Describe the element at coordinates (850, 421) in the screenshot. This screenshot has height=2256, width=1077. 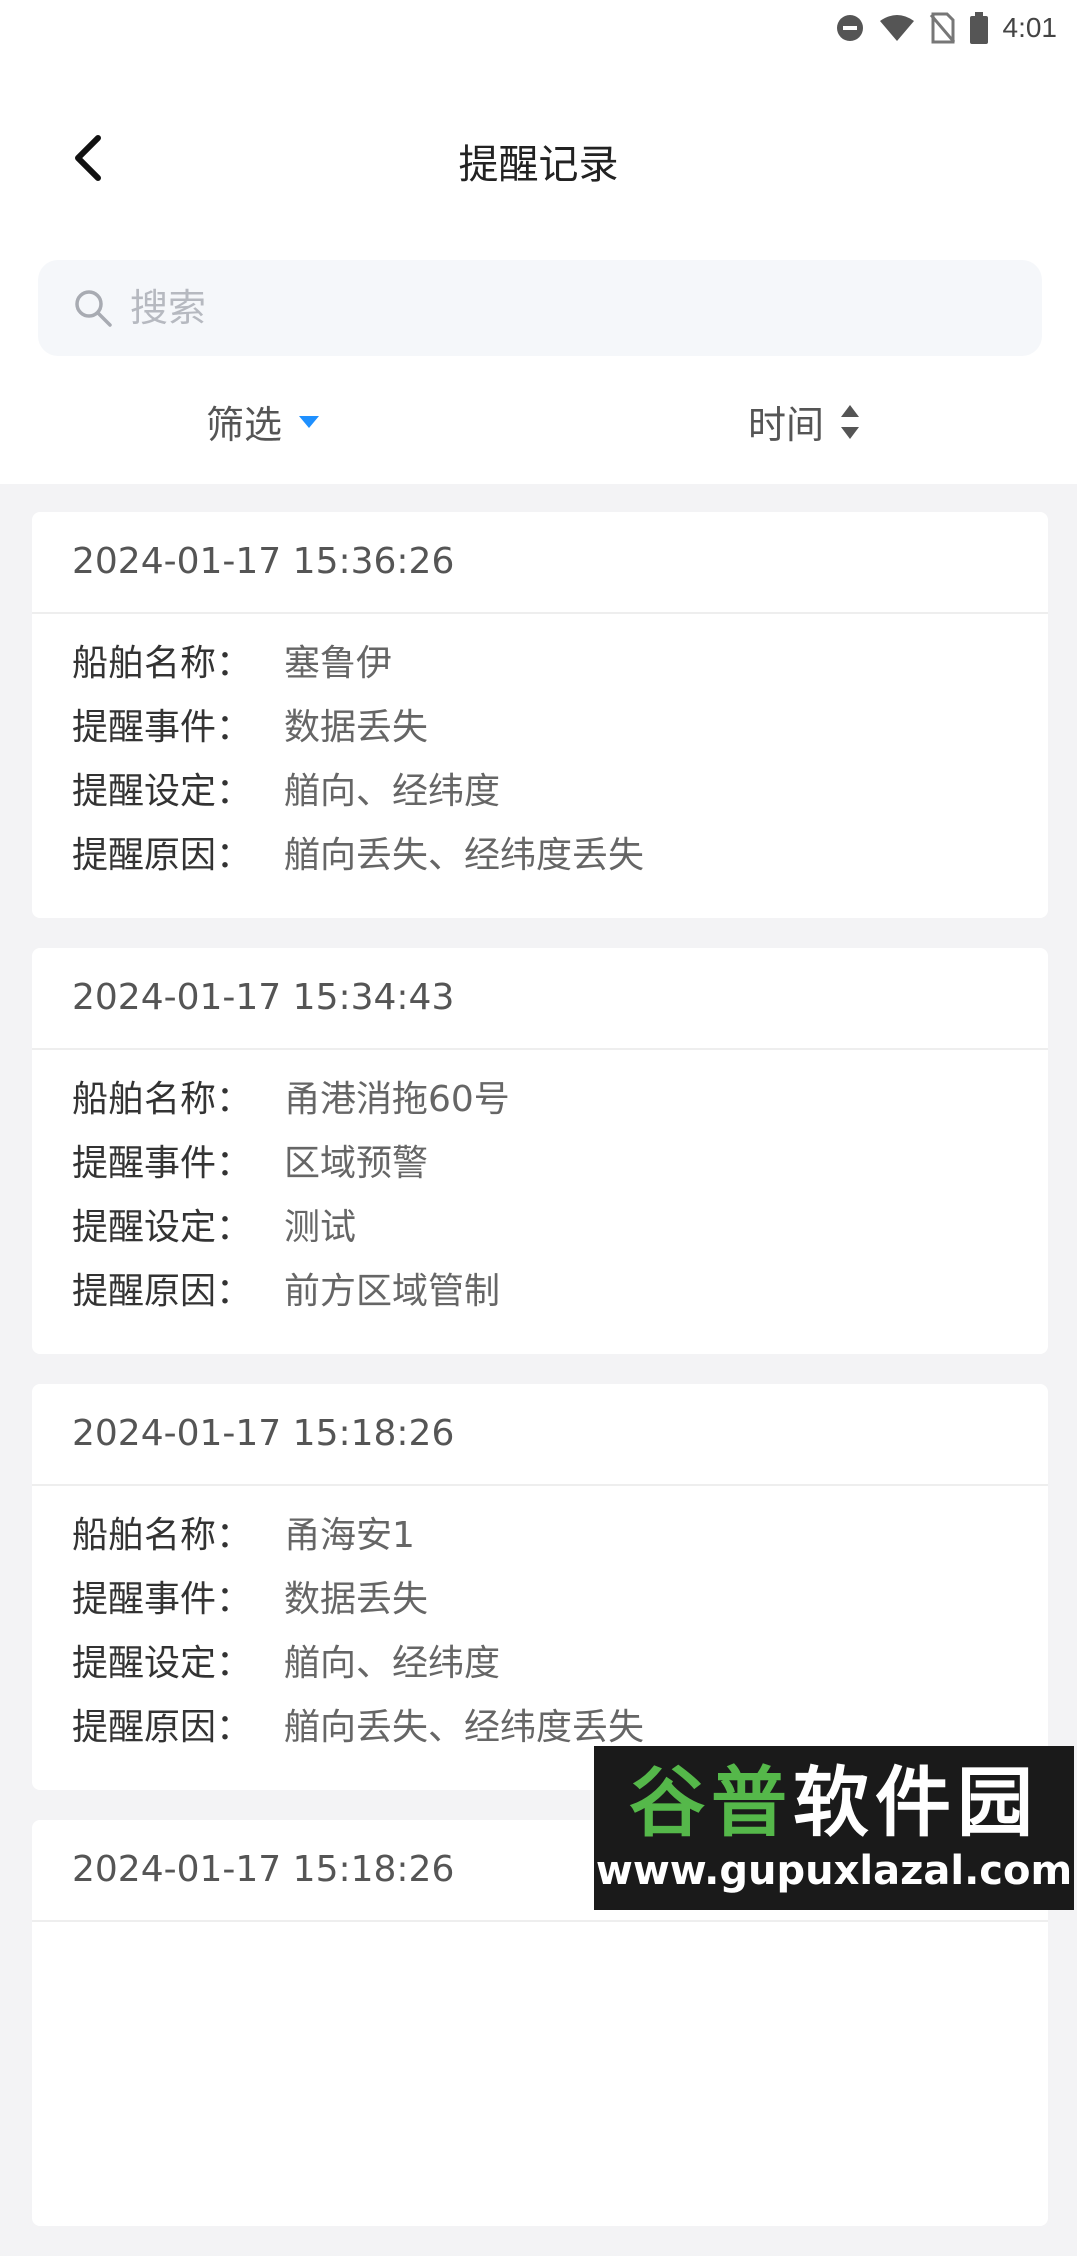
I see `sort-icon` at that location.